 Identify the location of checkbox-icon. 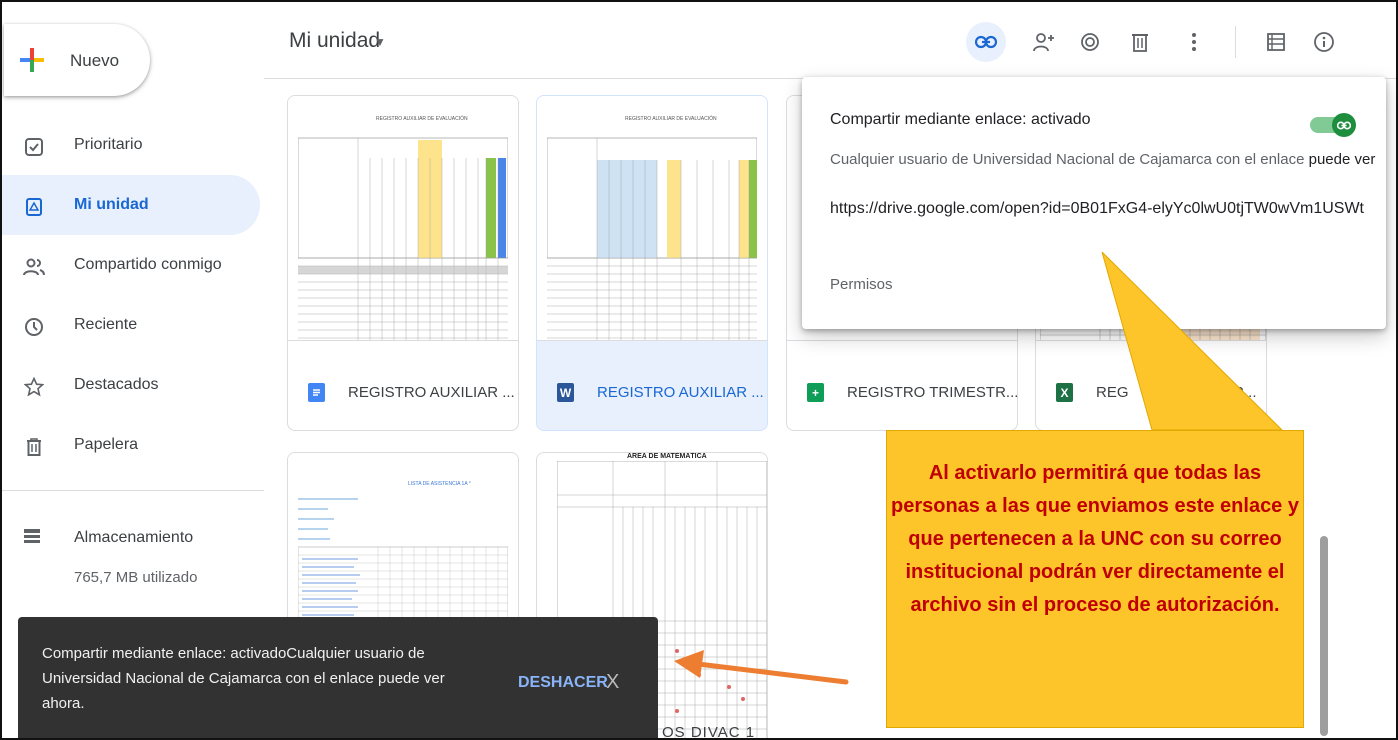
(34, 147).